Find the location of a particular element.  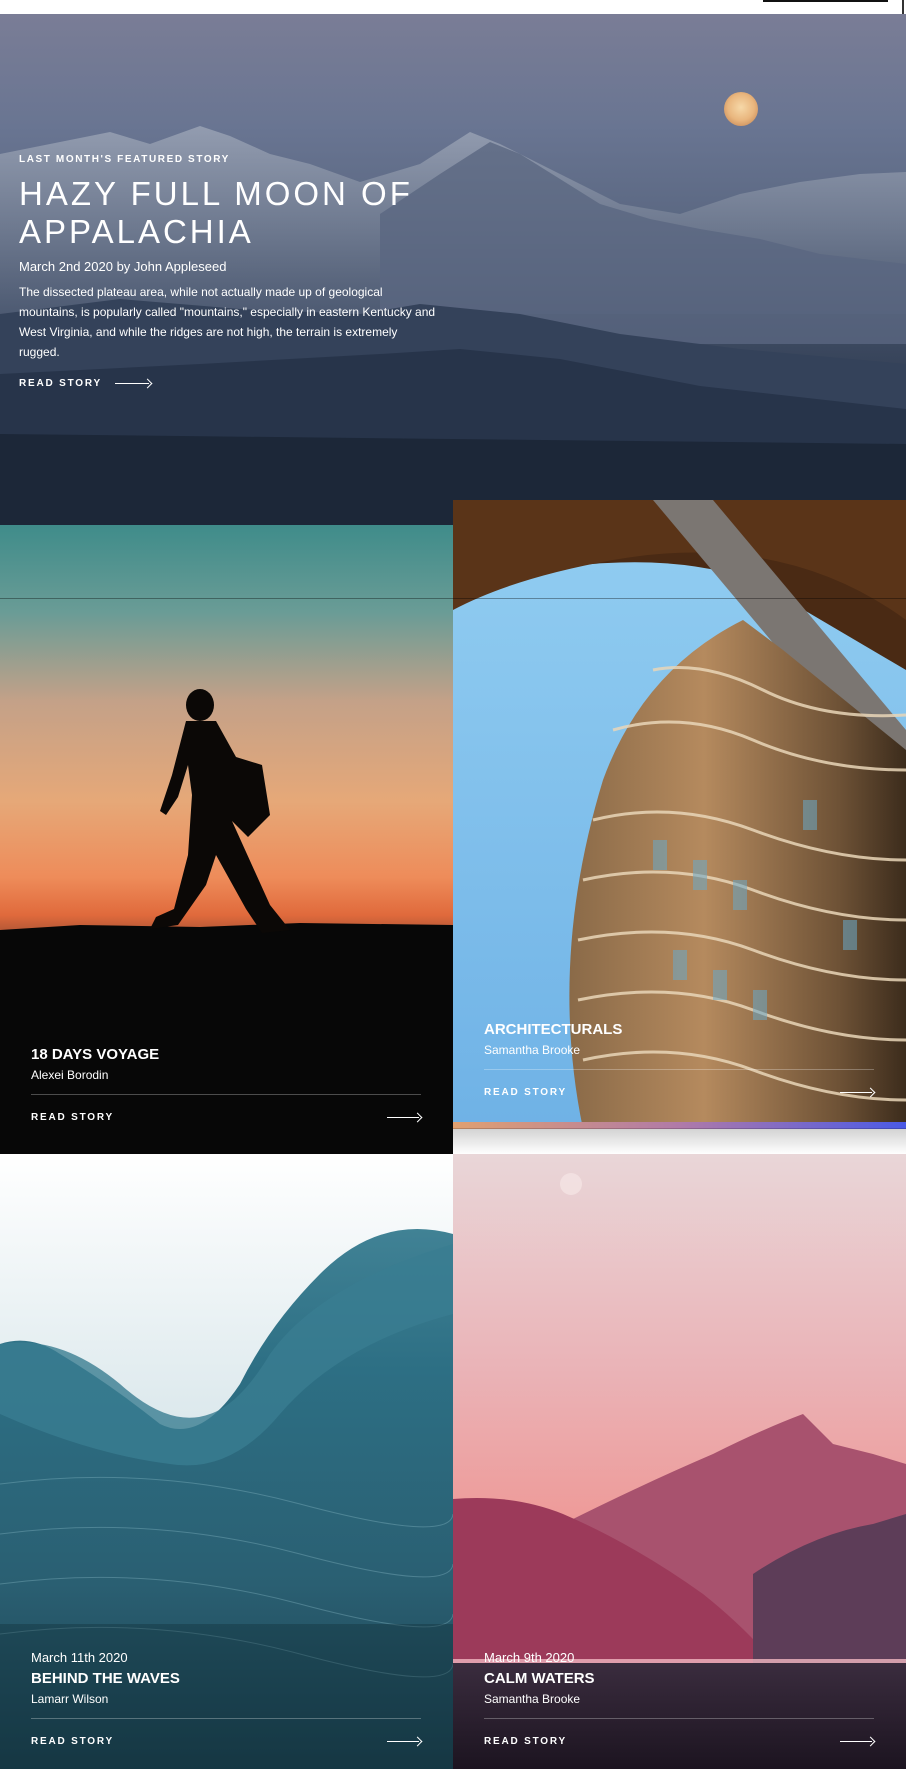

top-bar-underline is located at coordinates (825, 1).